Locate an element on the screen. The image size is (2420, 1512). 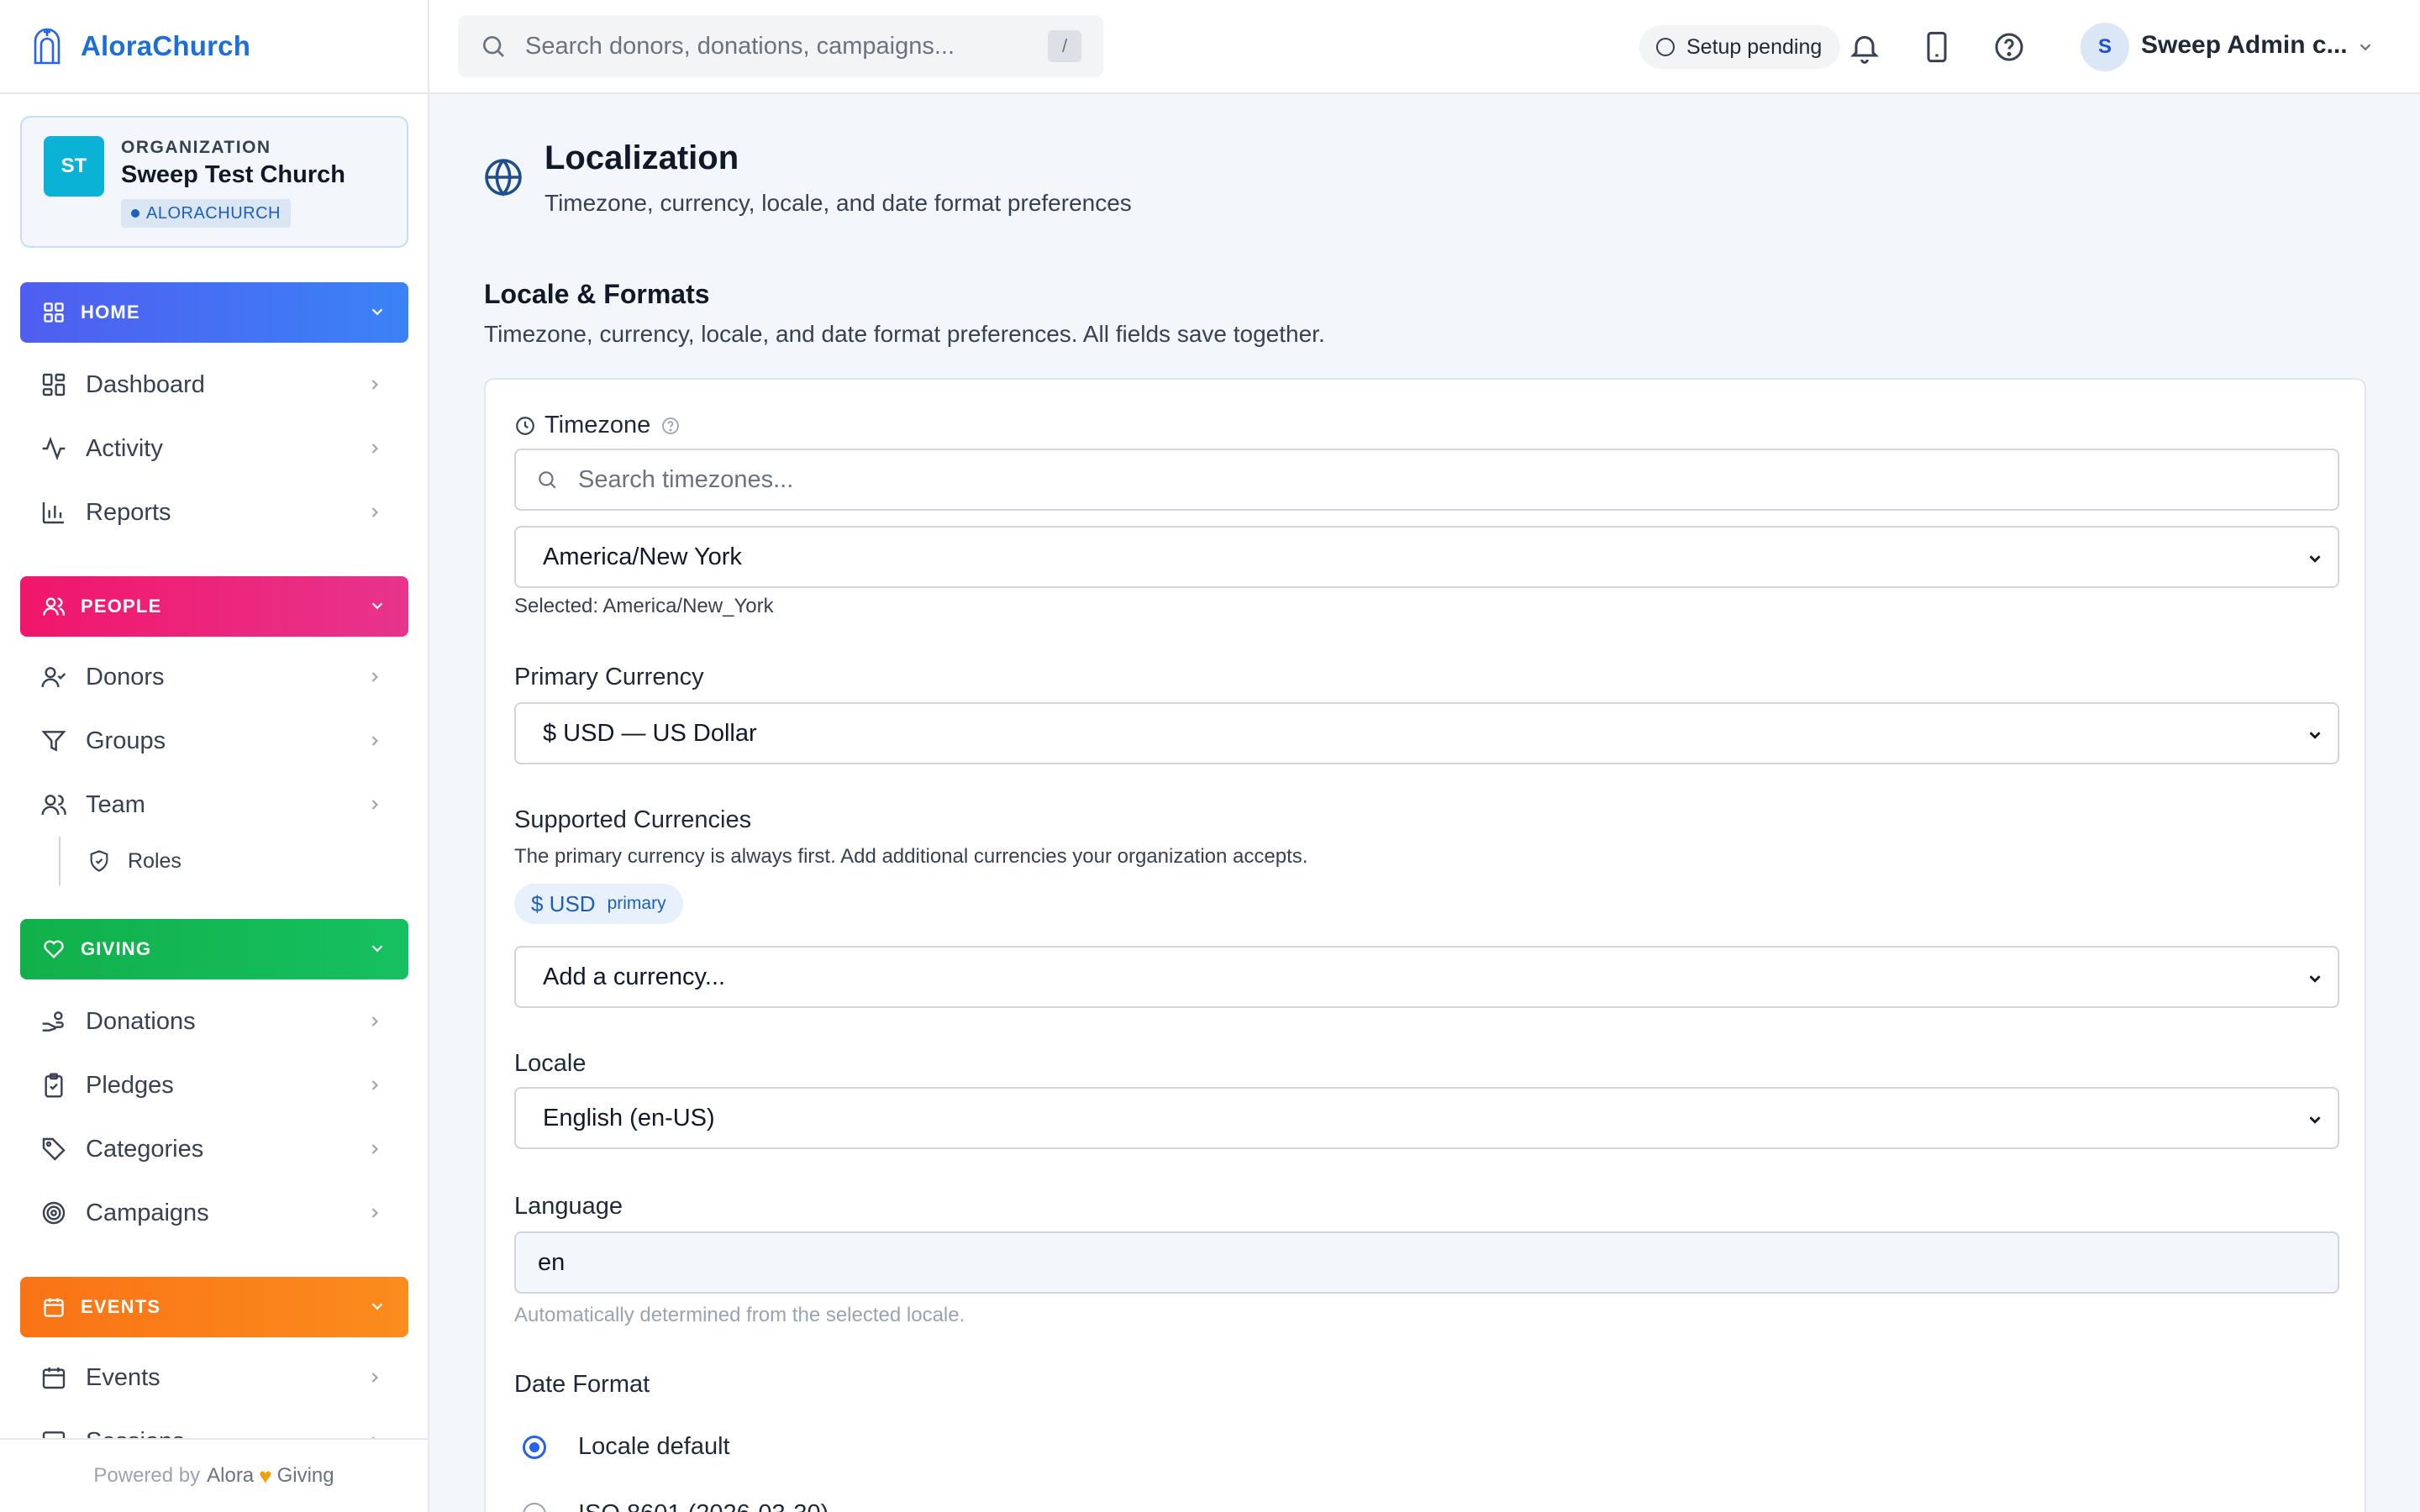
clock-icon is located at coordinates (525, 425).